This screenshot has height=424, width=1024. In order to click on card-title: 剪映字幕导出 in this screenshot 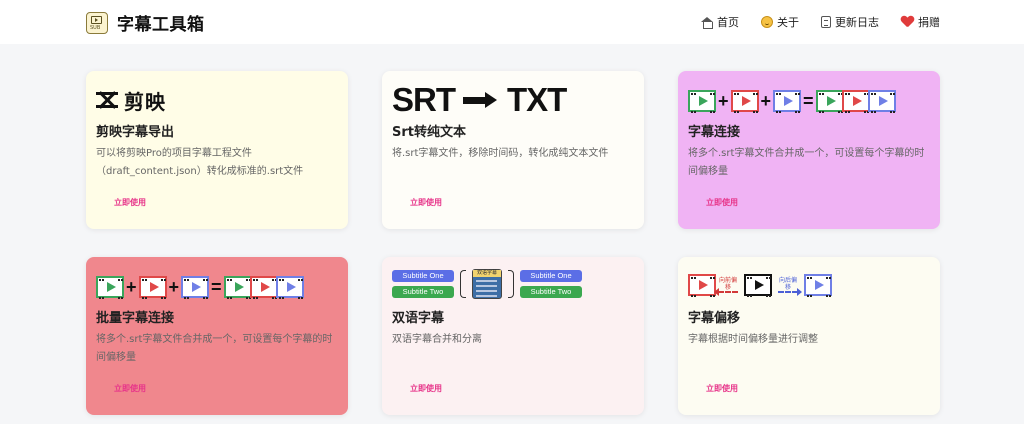, I will do `click(135, 132)`.